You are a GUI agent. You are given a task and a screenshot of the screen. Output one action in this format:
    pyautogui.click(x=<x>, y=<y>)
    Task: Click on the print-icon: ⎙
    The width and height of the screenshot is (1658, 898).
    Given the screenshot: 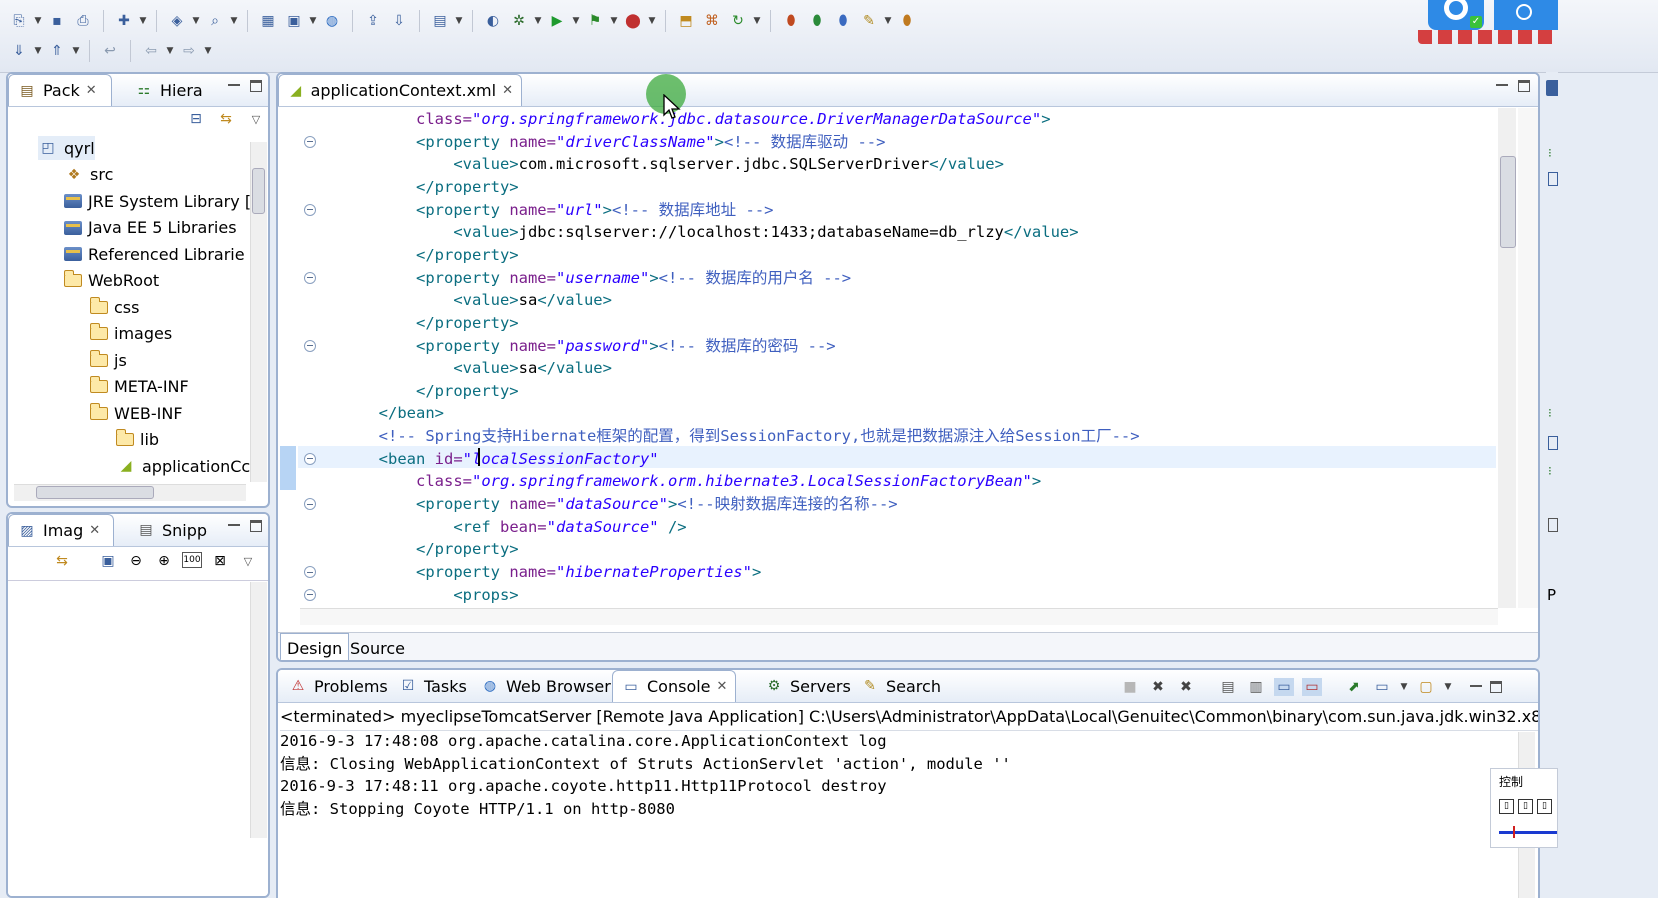 What is the action you would take?
    pyautogui.click(x=83, y=21)
    